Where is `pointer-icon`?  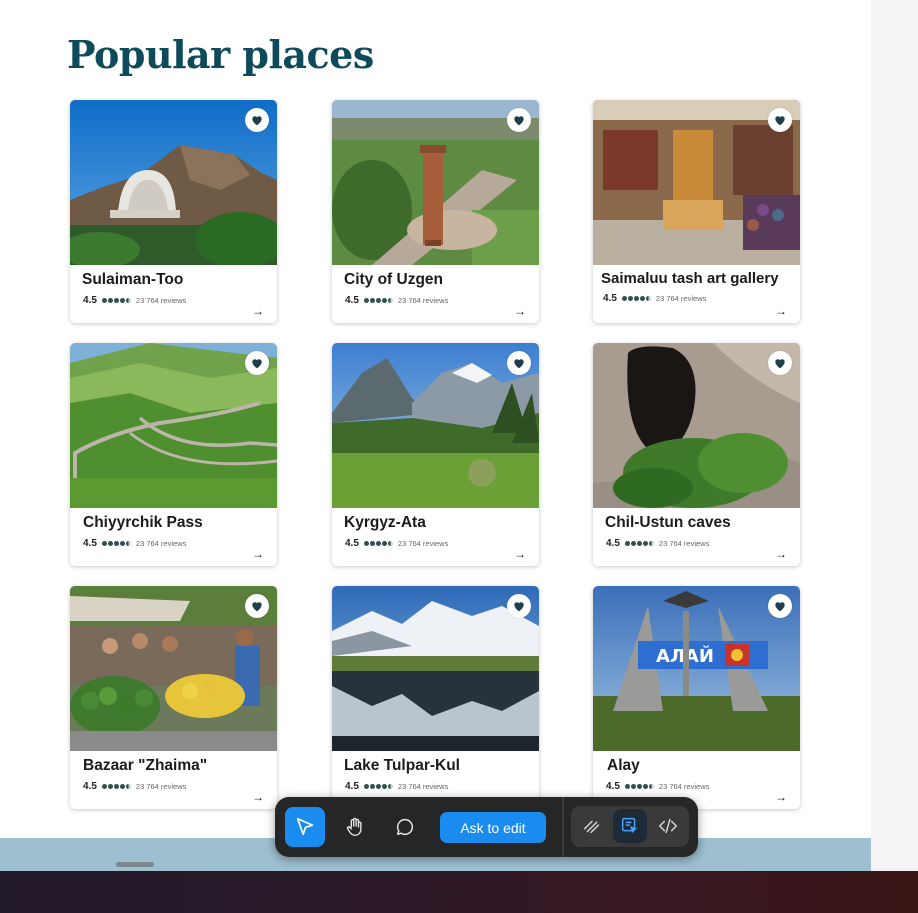
pointer-icon is located at coordinates (305, 826).